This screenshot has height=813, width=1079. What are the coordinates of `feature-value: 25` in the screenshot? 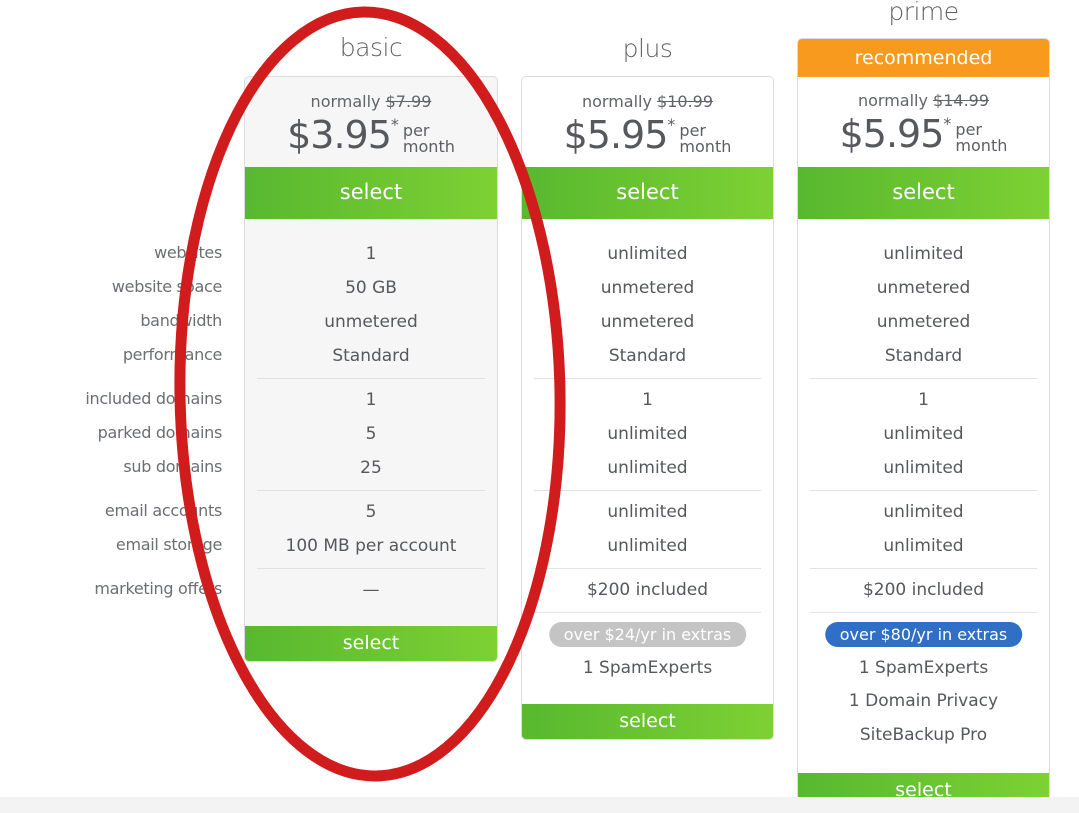 It's located at (371, 468).